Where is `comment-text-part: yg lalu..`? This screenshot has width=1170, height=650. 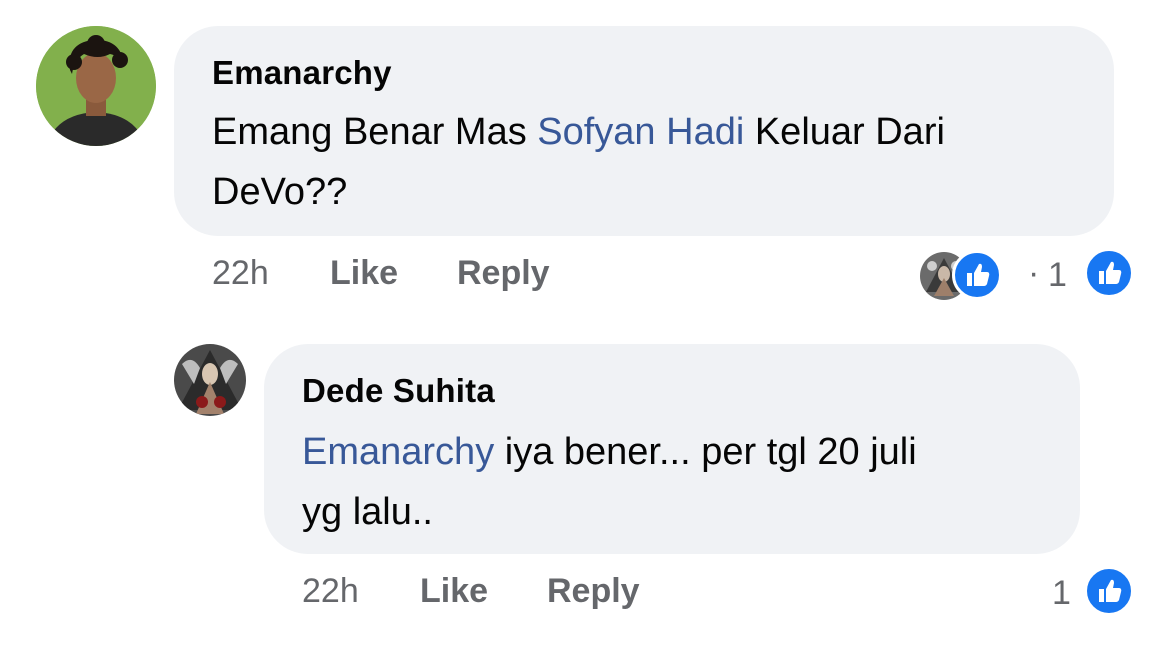 comment-text-part: yg lalu.. is located at coordinates (367, 512).